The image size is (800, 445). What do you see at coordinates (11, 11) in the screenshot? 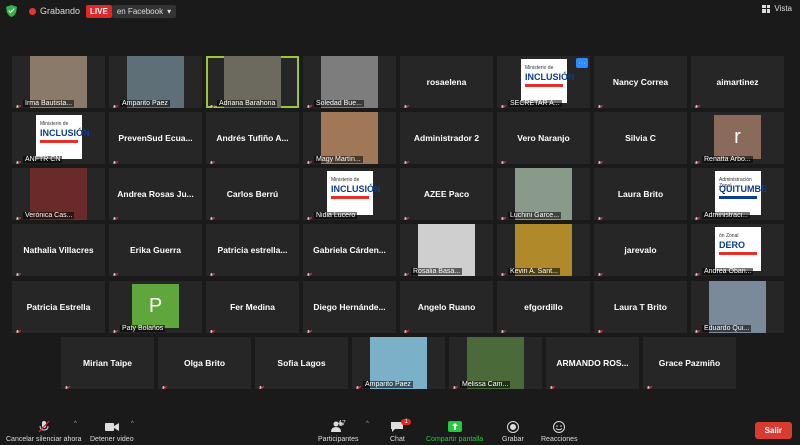
I see `shield-icon` at bounding box center [11, 11].